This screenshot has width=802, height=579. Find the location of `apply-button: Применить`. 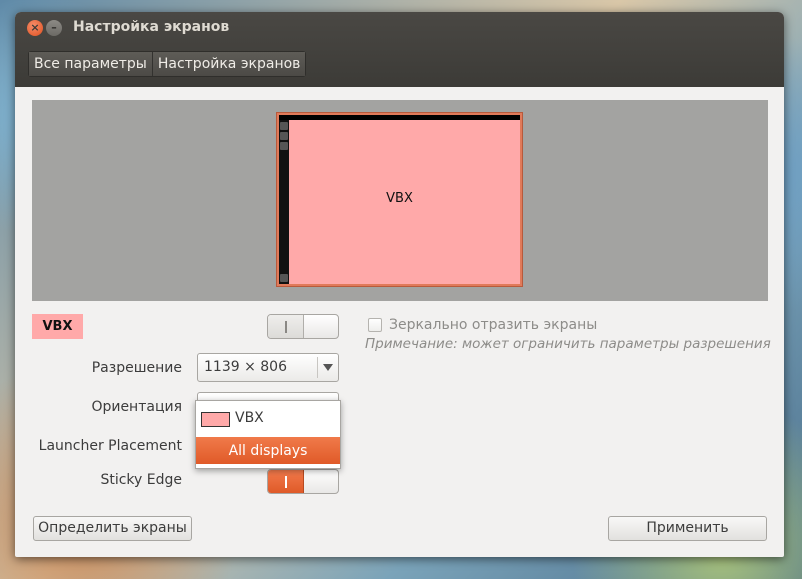

apply-button: Применить is located at coordinates (687, 528).